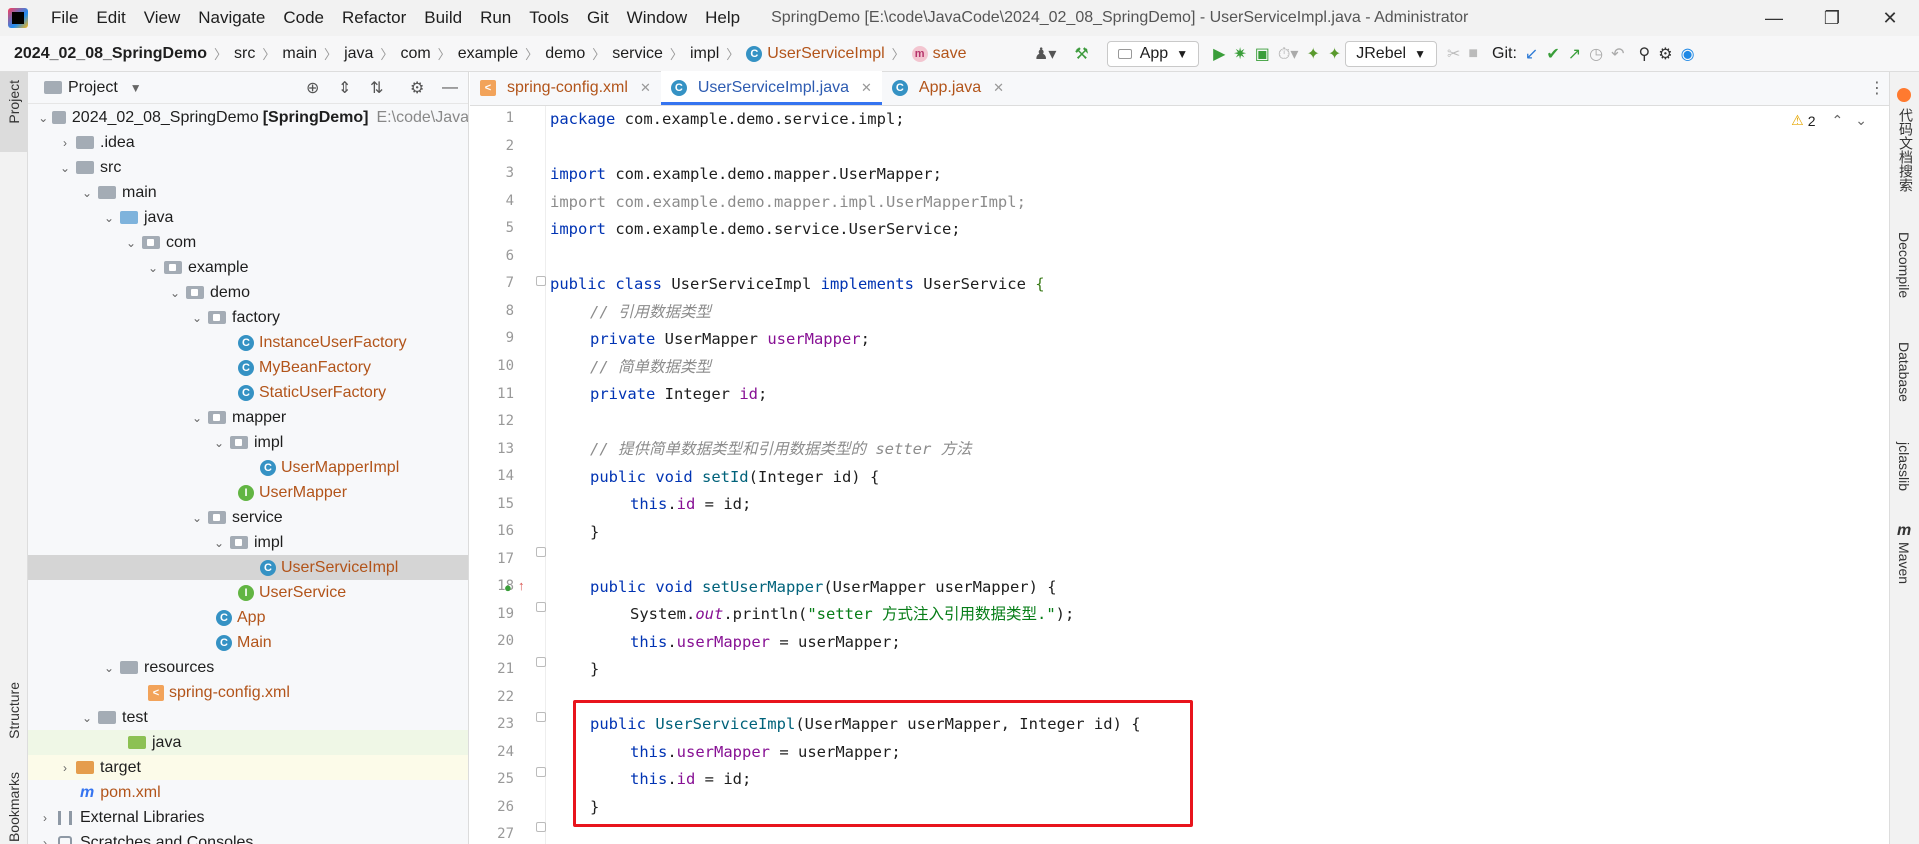 Image resolution: width=1919 pixels, height=844 pixels. Describe the element at coordinates (14, 102) in the screenshot. I see `project-tool-label: Project` at that location.